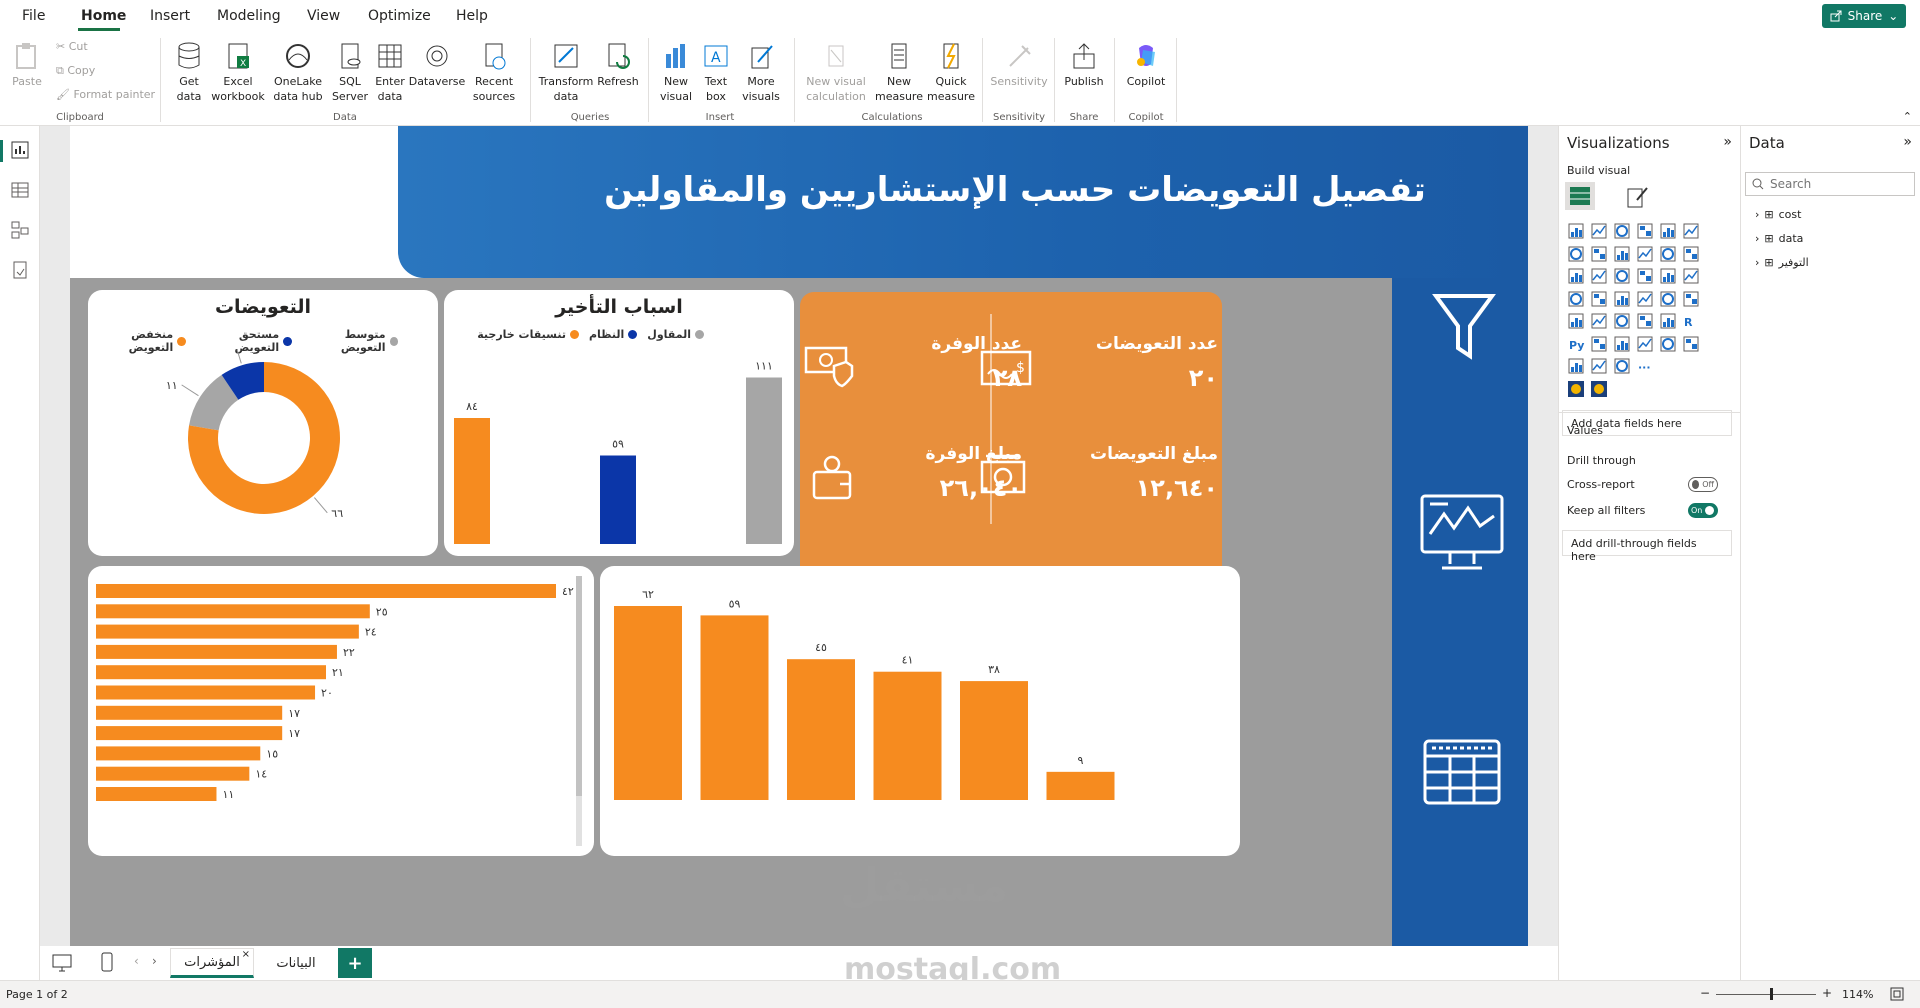 This screenshot has height=1008, width=1920. What do you see at coordinates (1599, 389) in the screenshot?
I see `custom-2-icon` at bounding box center [1599, 389].